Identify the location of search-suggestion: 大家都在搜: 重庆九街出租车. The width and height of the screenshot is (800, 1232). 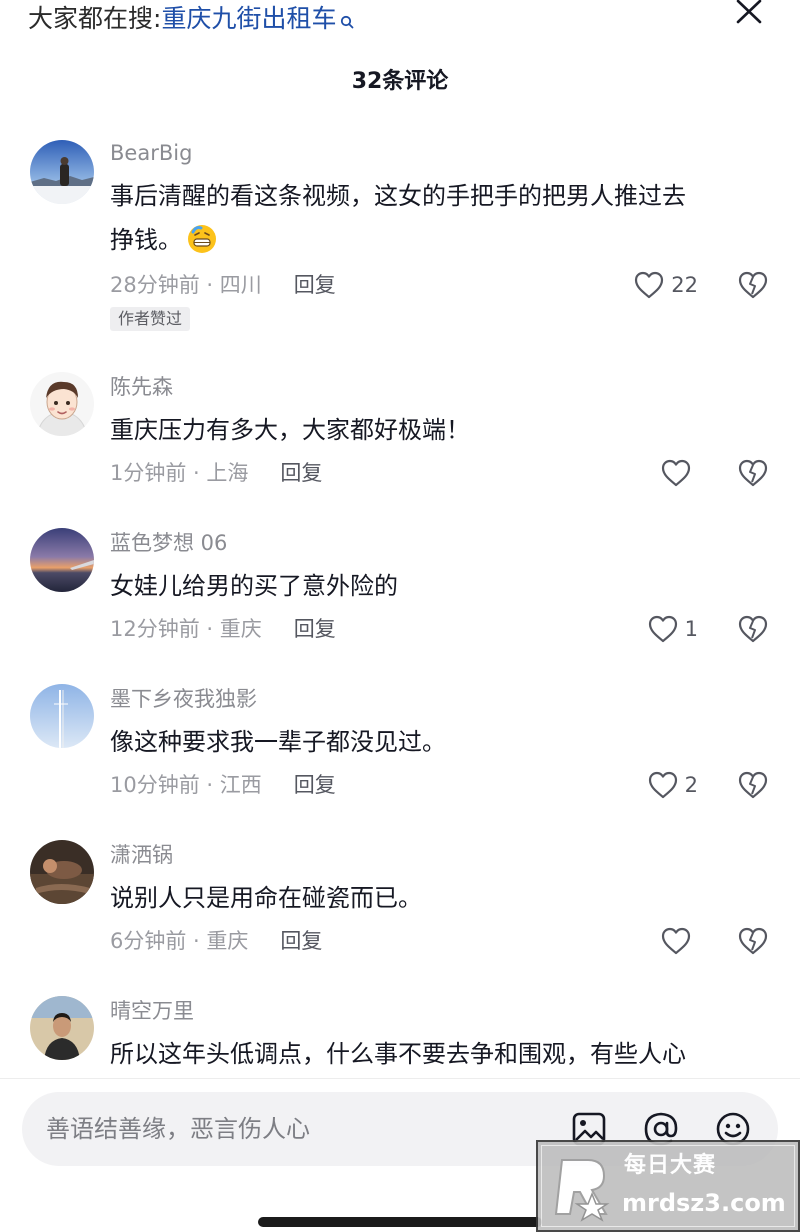
(191, 19).